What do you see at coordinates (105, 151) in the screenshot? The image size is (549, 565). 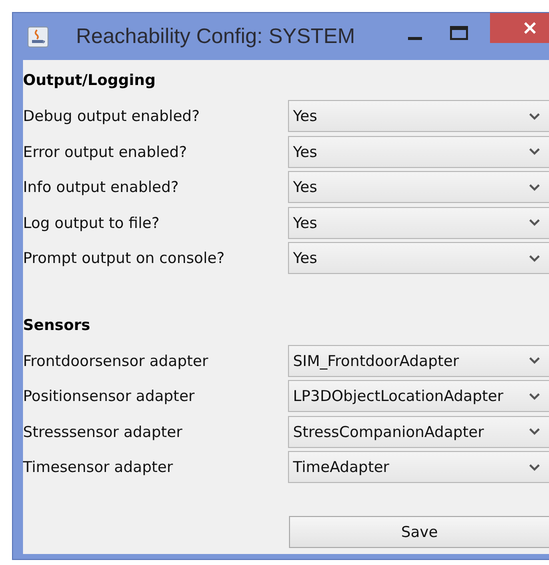 I see `field-label: Error output enabled?` at bounding box center [105, 151].